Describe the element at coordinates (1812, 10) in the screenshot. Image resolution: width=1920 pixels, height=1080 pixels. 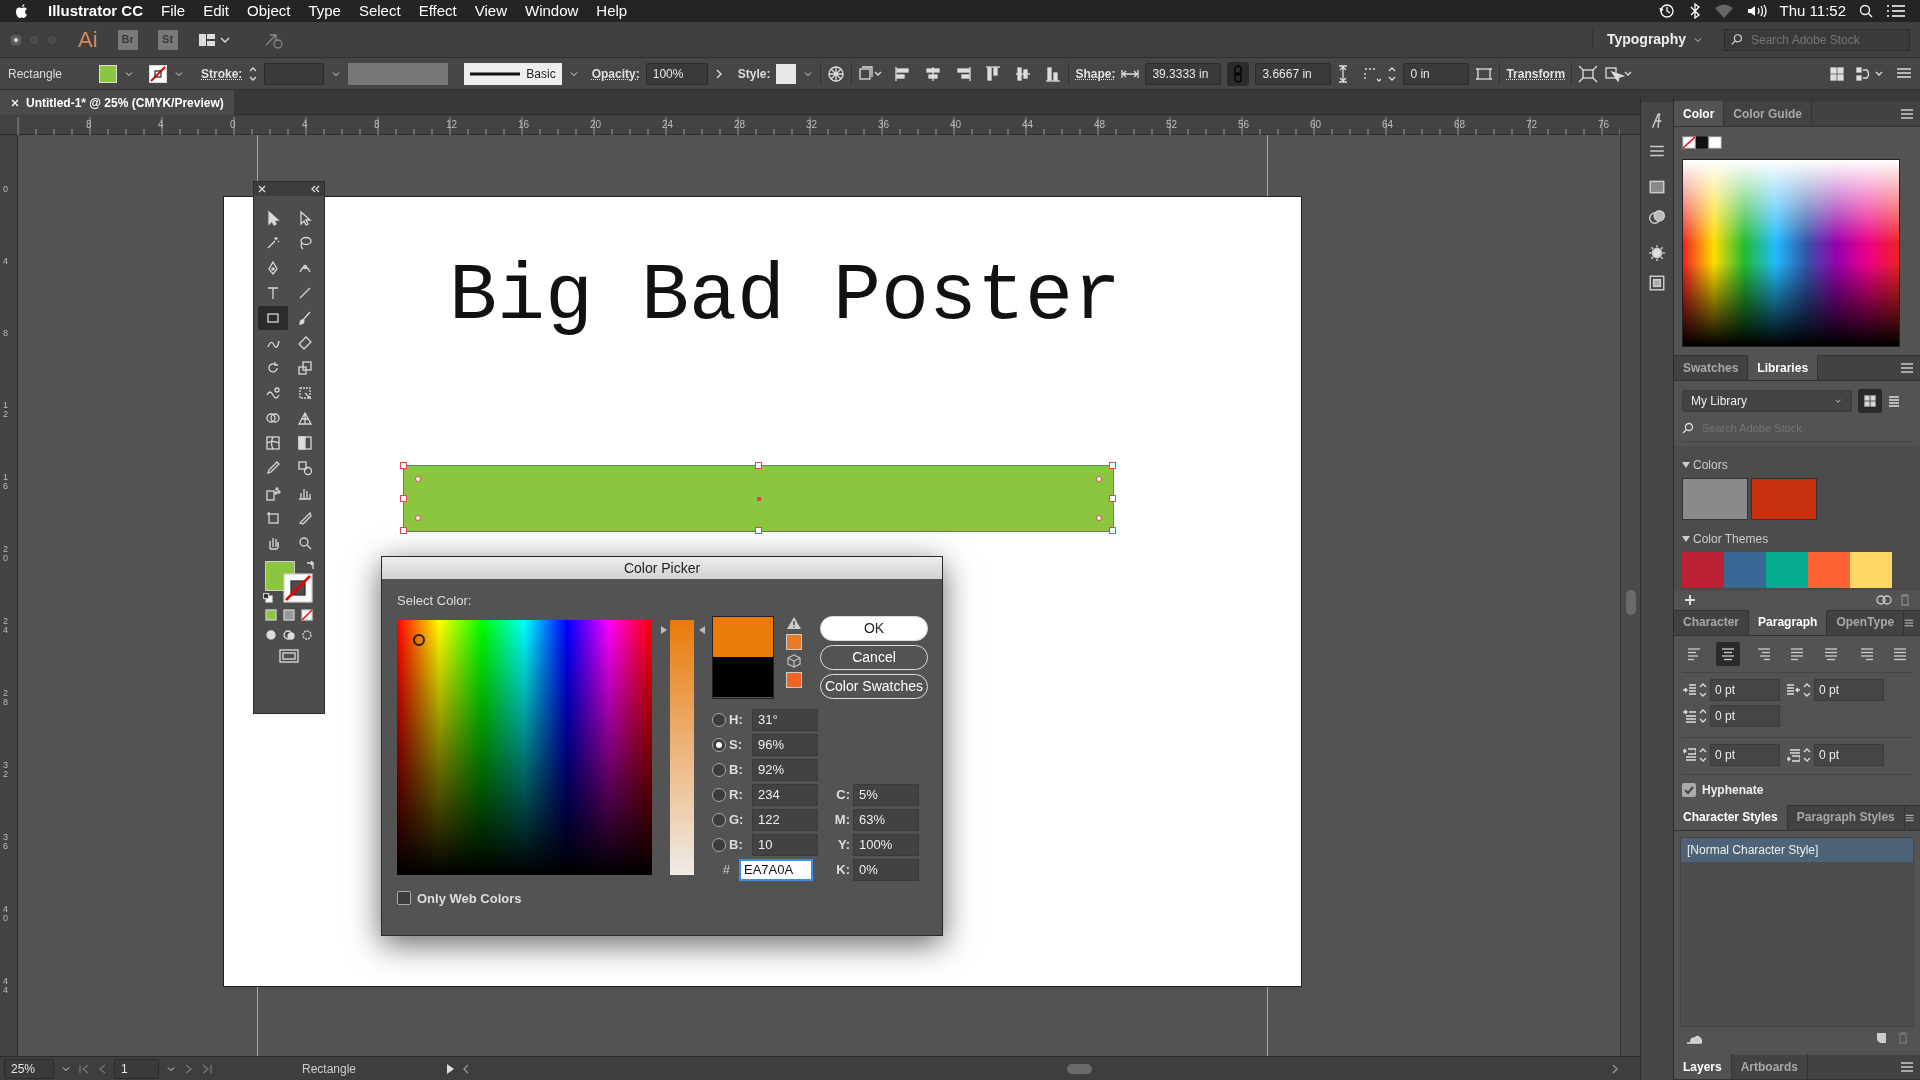
I see `menu-clock: Thu 11:52` at that location.